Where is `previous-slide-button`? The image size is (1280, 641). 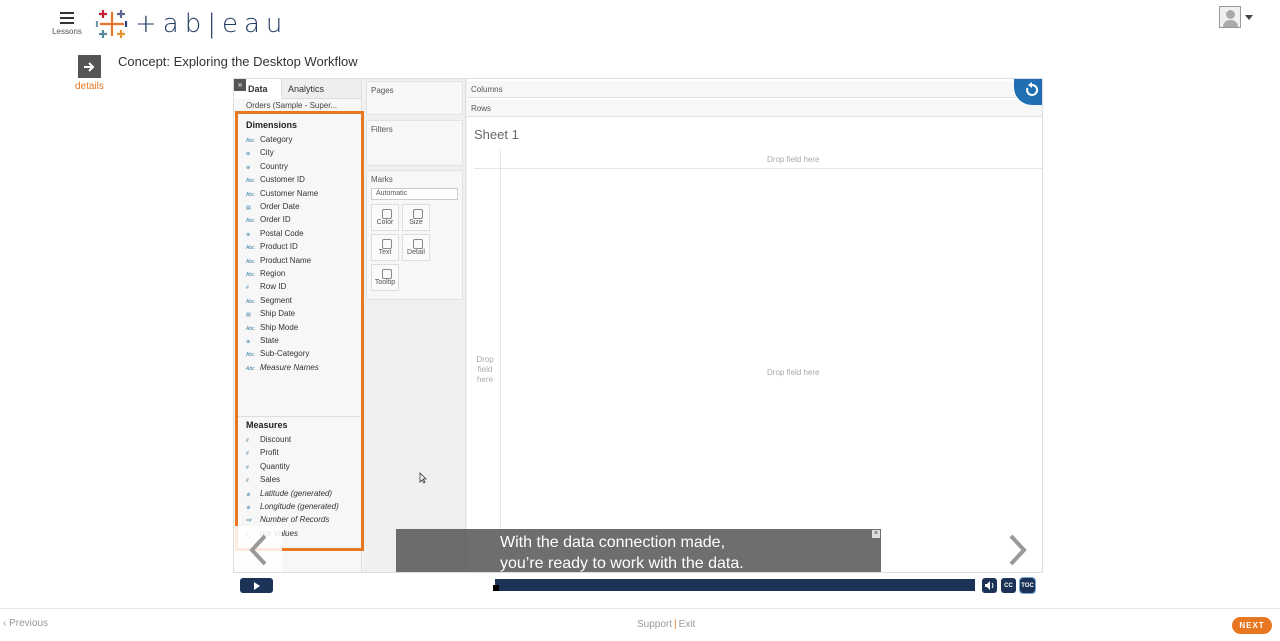 previous-slide-button is located at coordinates (258, 549).